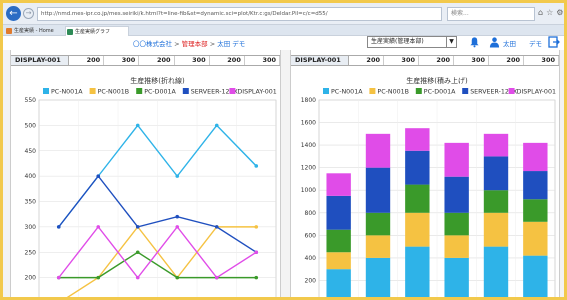 This screenshot has width=567, height=300. Describe the element at coordinates (397, 41) in the screenshot. I see `report-select-value: 生産実績(管理本部)` at that location.